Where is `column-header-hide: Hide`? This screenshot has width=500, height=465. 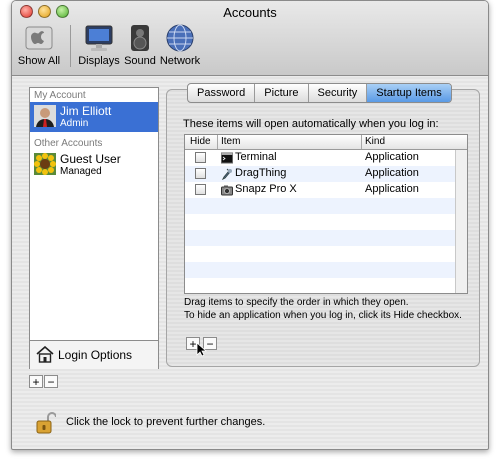
column-header-hide: Hide is located at coordinates (200, 141).